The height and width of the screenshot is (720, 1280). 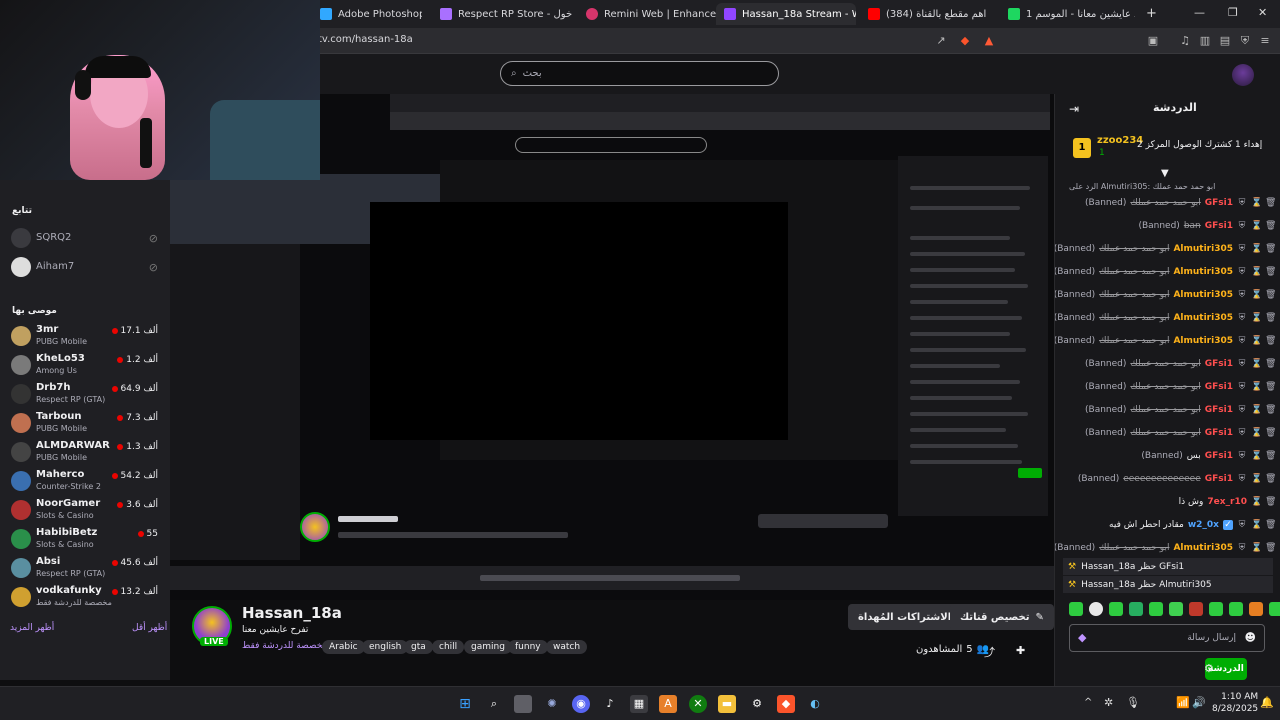 What do you see at coordinates (1262, 12) in the screenshot?
I see `close-window-icon: ✕` at bounding box center [1262, 12].